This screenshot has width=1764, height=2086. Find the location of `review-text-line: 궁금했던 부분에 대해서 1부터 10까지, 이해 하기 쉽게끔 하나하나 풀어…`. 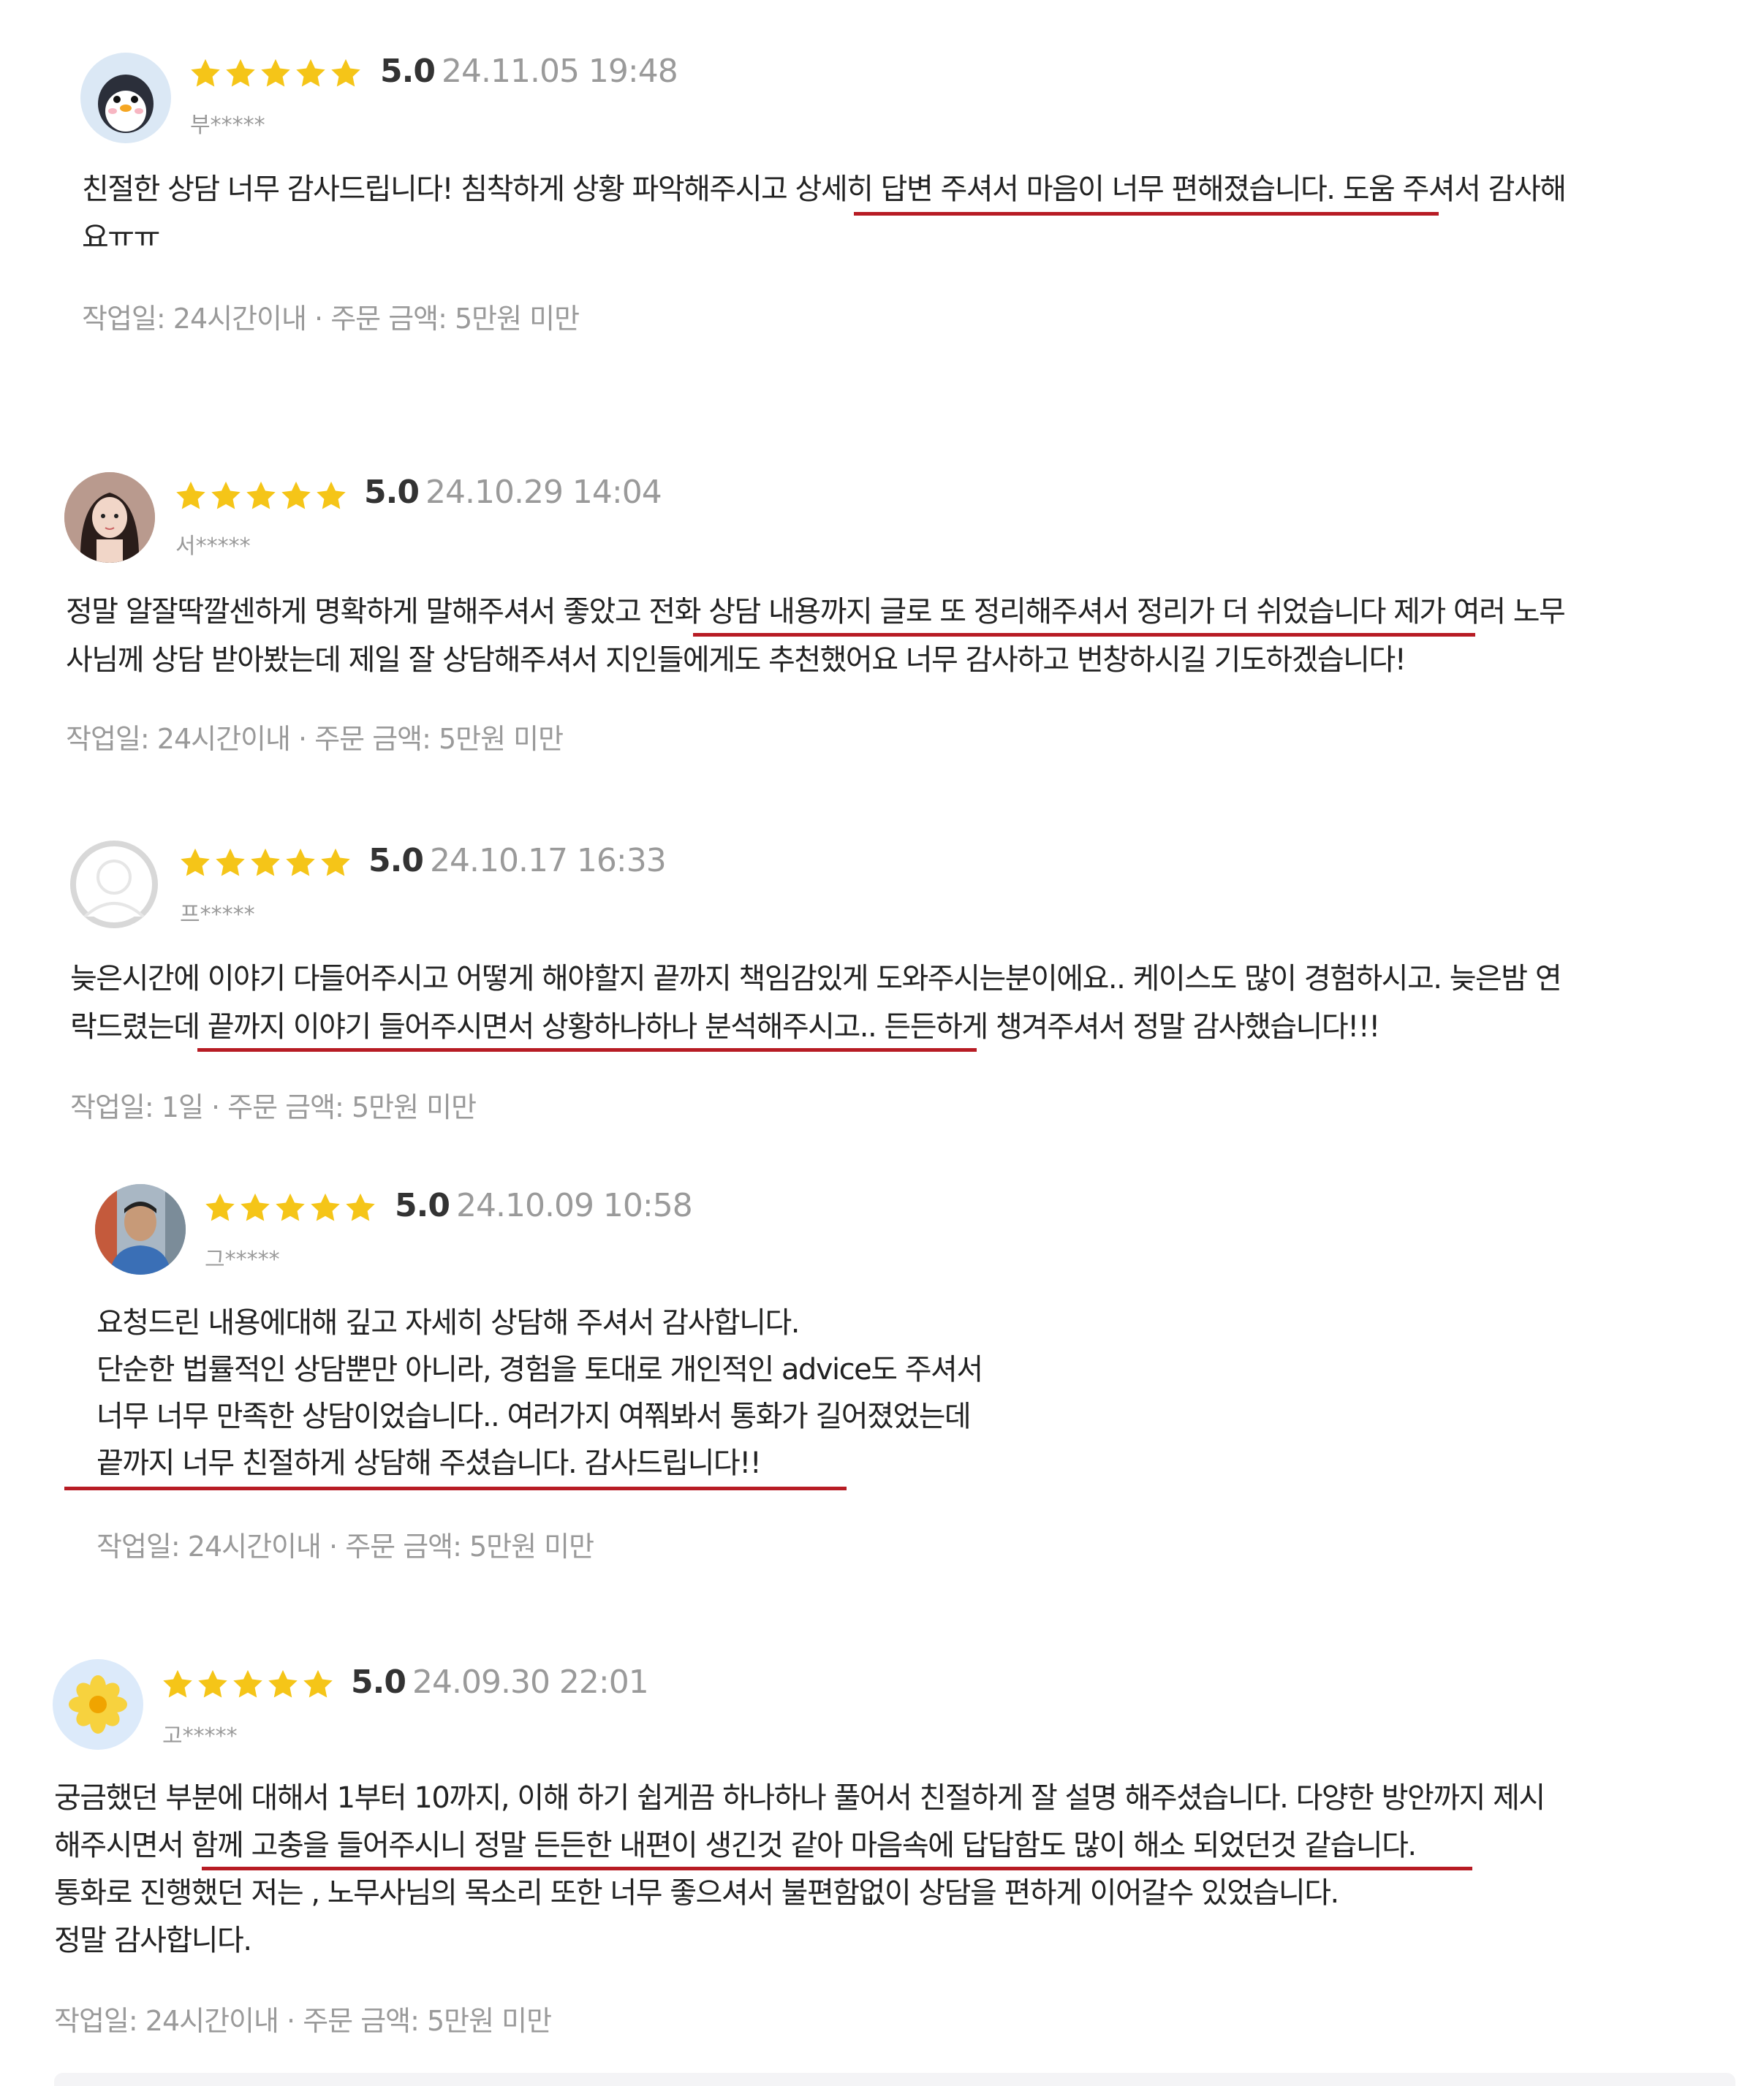

review-text-line: 궁금했던 부분에 대해서 1부터 10까지, 이해 하기 쉽게끔 하나하나 풀어… is located at coordinates (799, 1798).